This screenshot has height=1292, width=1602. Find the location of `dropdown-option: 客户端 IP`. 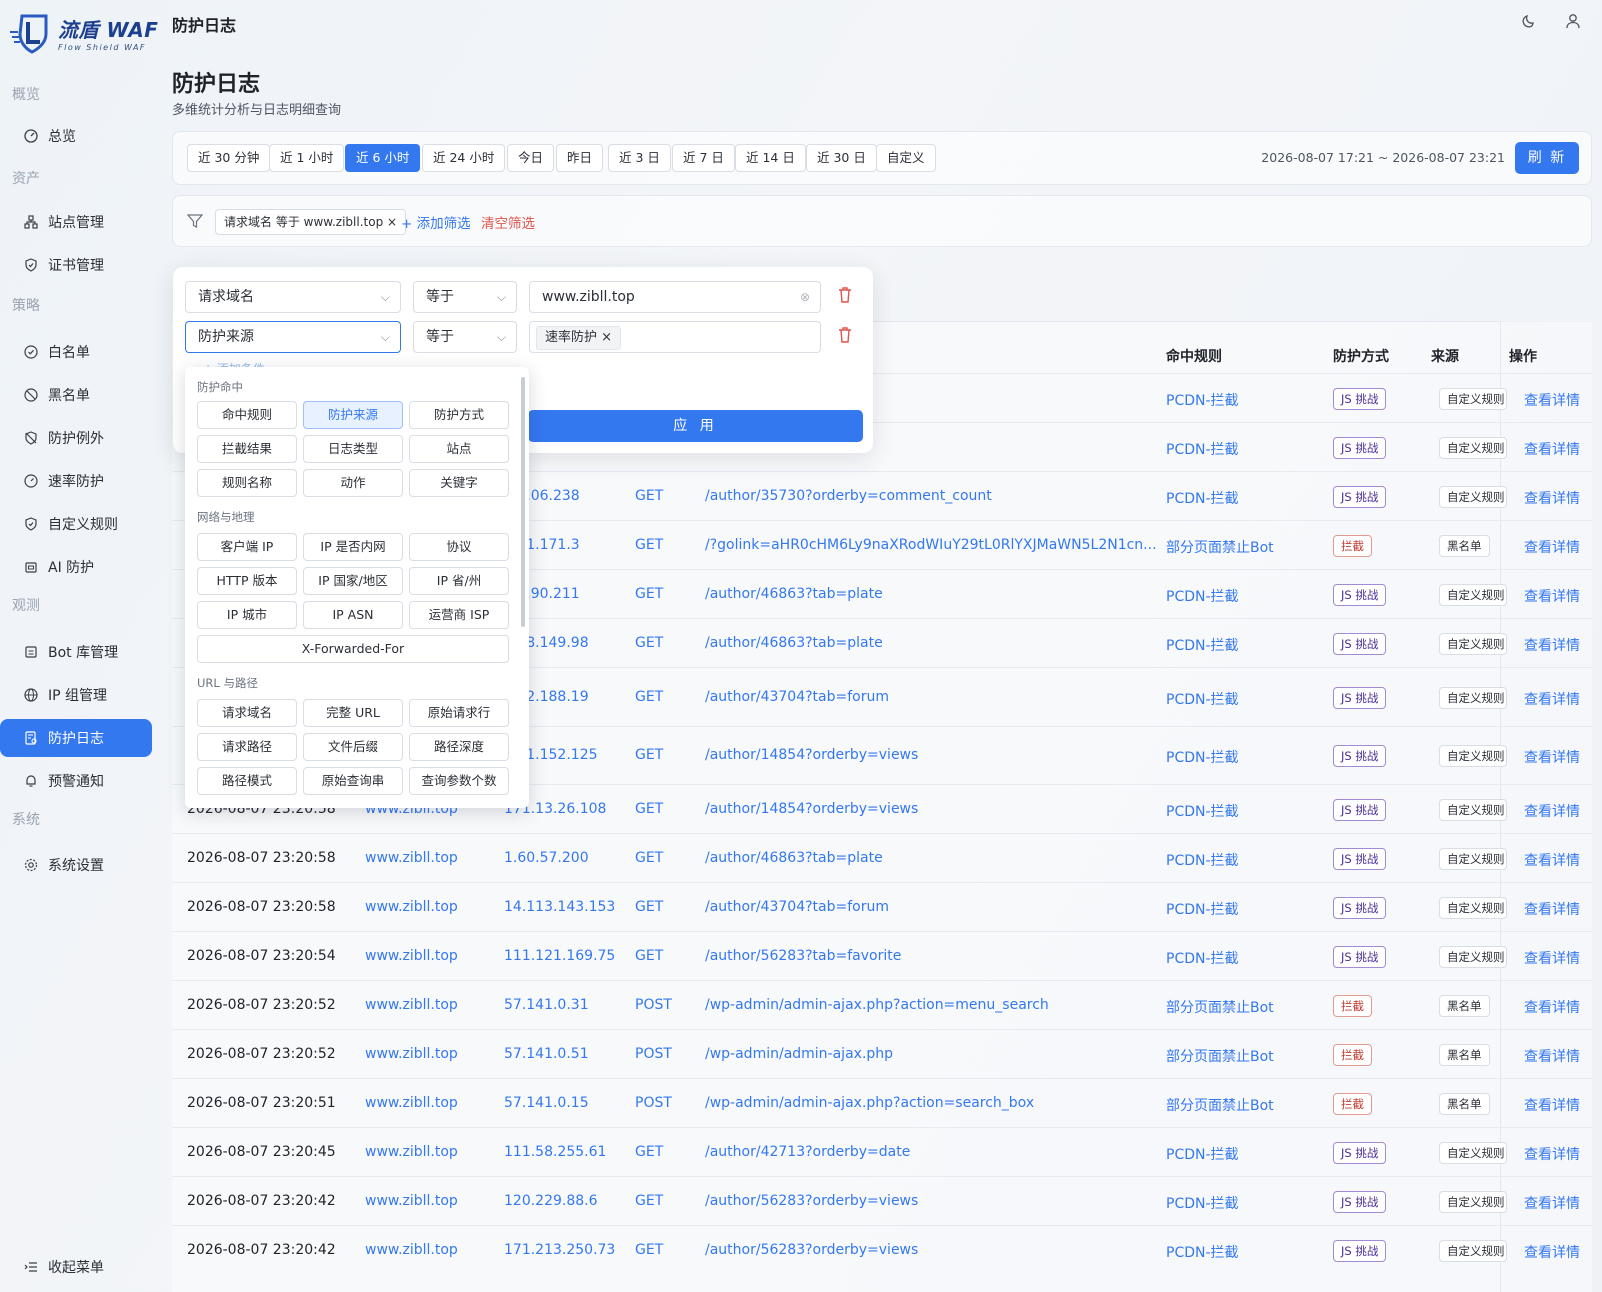

dropdown-option: 客户端 IP is located at coordinates (247, 547).